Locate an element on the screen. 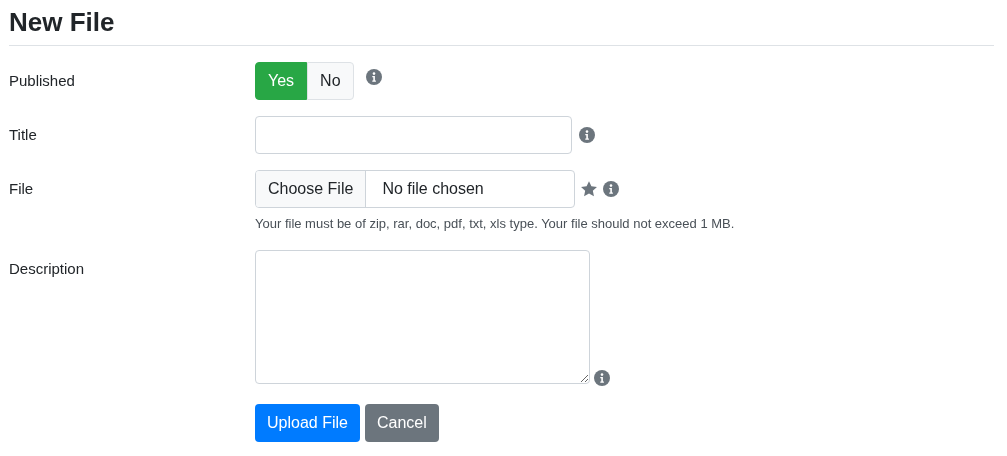  title-input is located at coordinates (413, 135).